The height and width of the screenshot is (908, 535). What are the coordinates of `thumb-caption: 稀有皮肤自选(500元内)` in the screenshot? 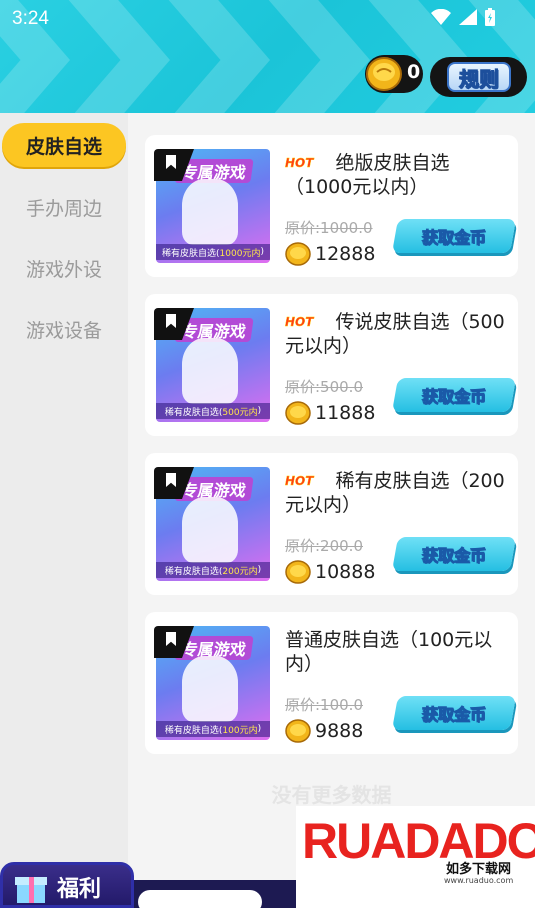 It's located at (213, 411).